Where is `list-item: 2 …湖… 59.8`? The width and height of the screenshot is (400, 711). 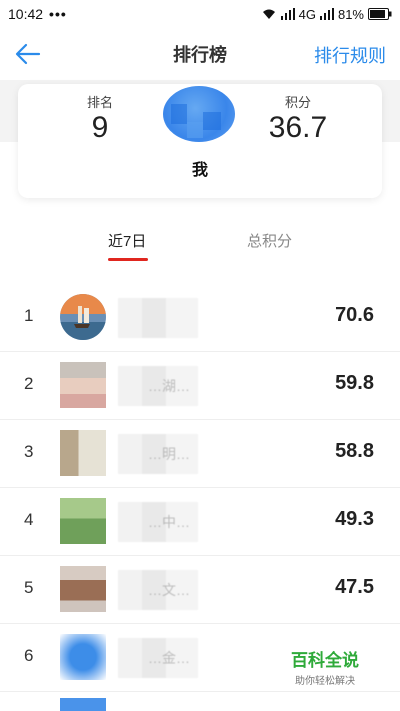 list-item: 2 …湖… 59.8 is located at coordinates (200, 386).